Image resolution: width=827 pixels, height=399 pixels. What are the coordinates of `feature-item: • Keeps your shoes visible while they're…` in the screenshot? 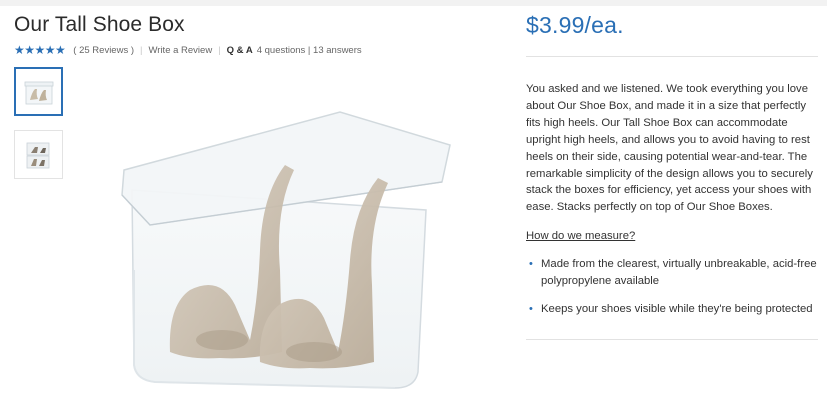 It's located at (673, 309).